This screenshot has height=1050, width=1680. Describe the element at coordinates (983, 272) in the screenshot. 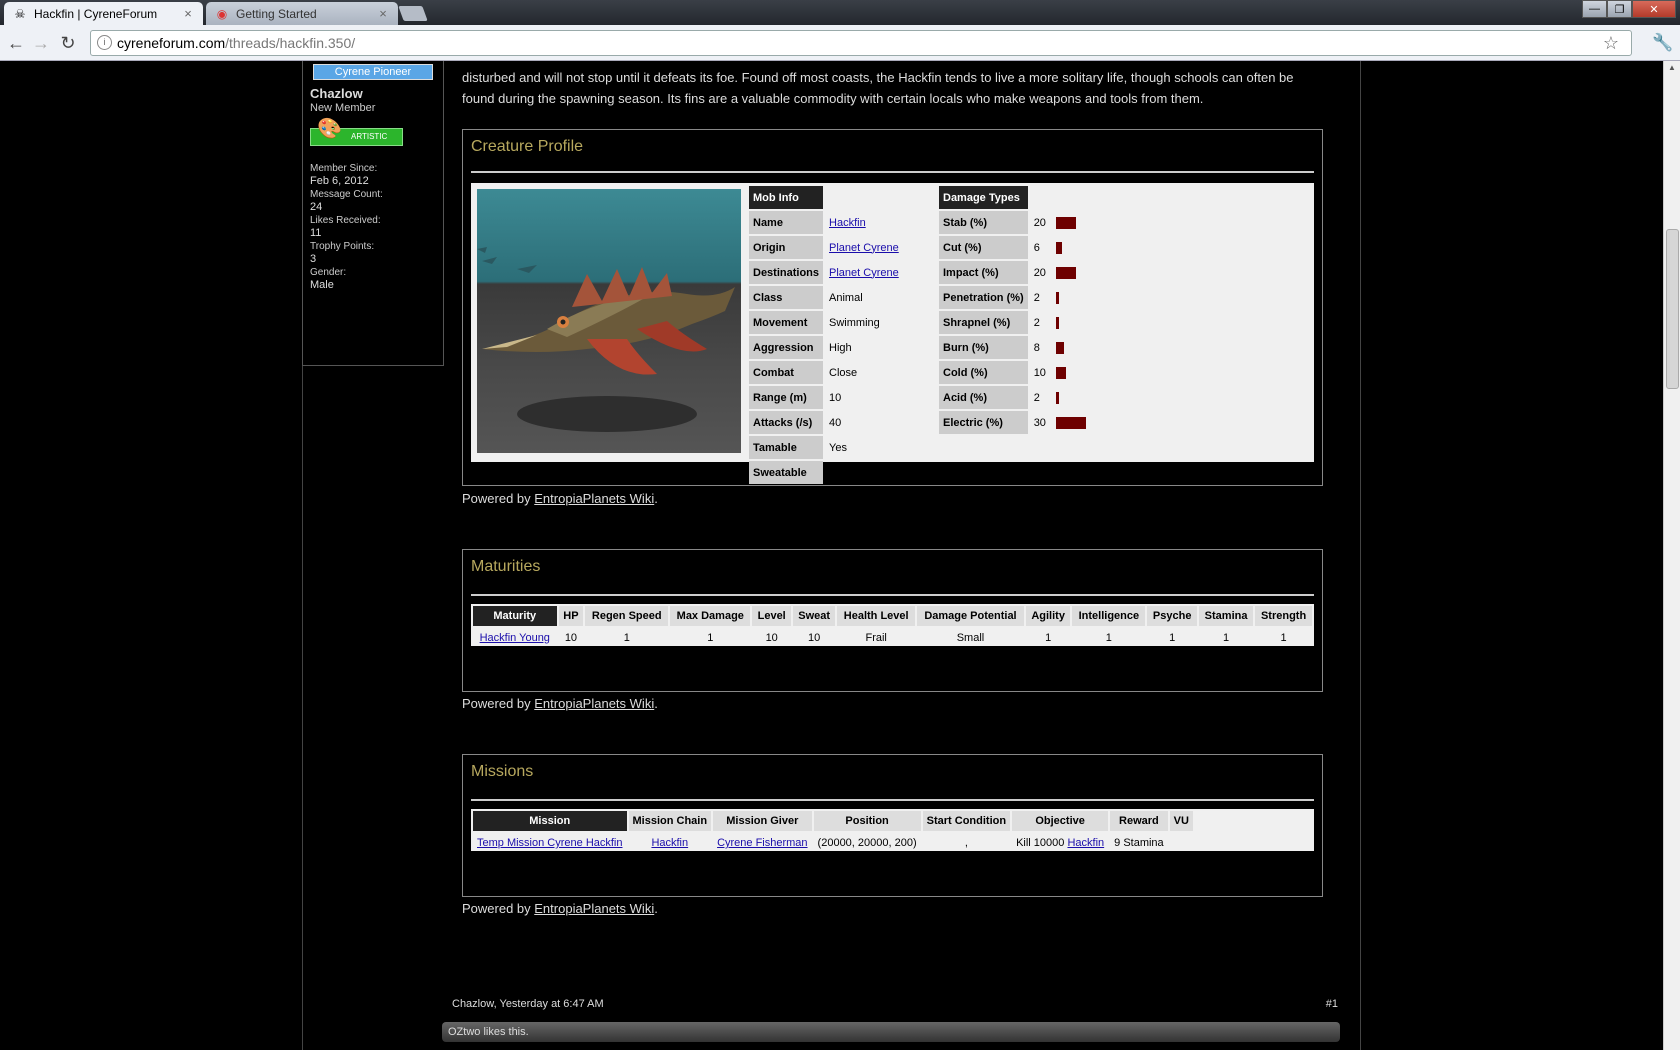

I see `damage-type-label: Impact (%)` at that location.